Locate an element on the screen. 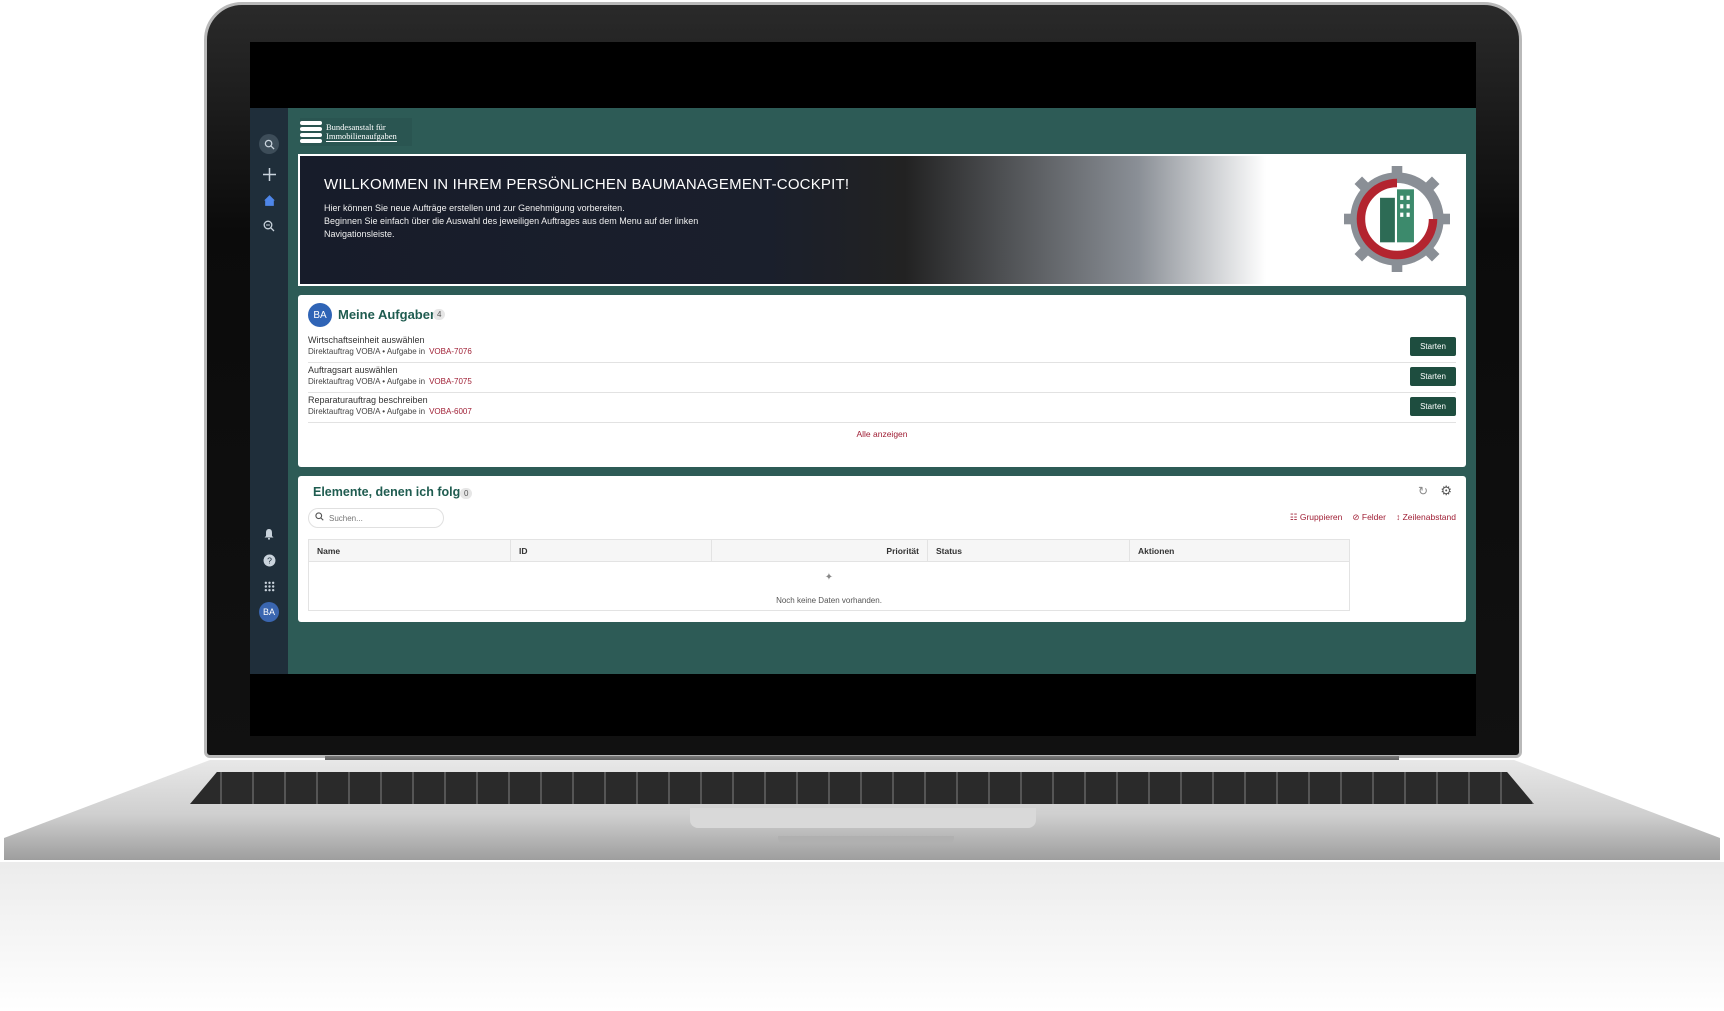 The image size is (1724, 1011). laptop-keyboard is located at coordinates (862, 788).